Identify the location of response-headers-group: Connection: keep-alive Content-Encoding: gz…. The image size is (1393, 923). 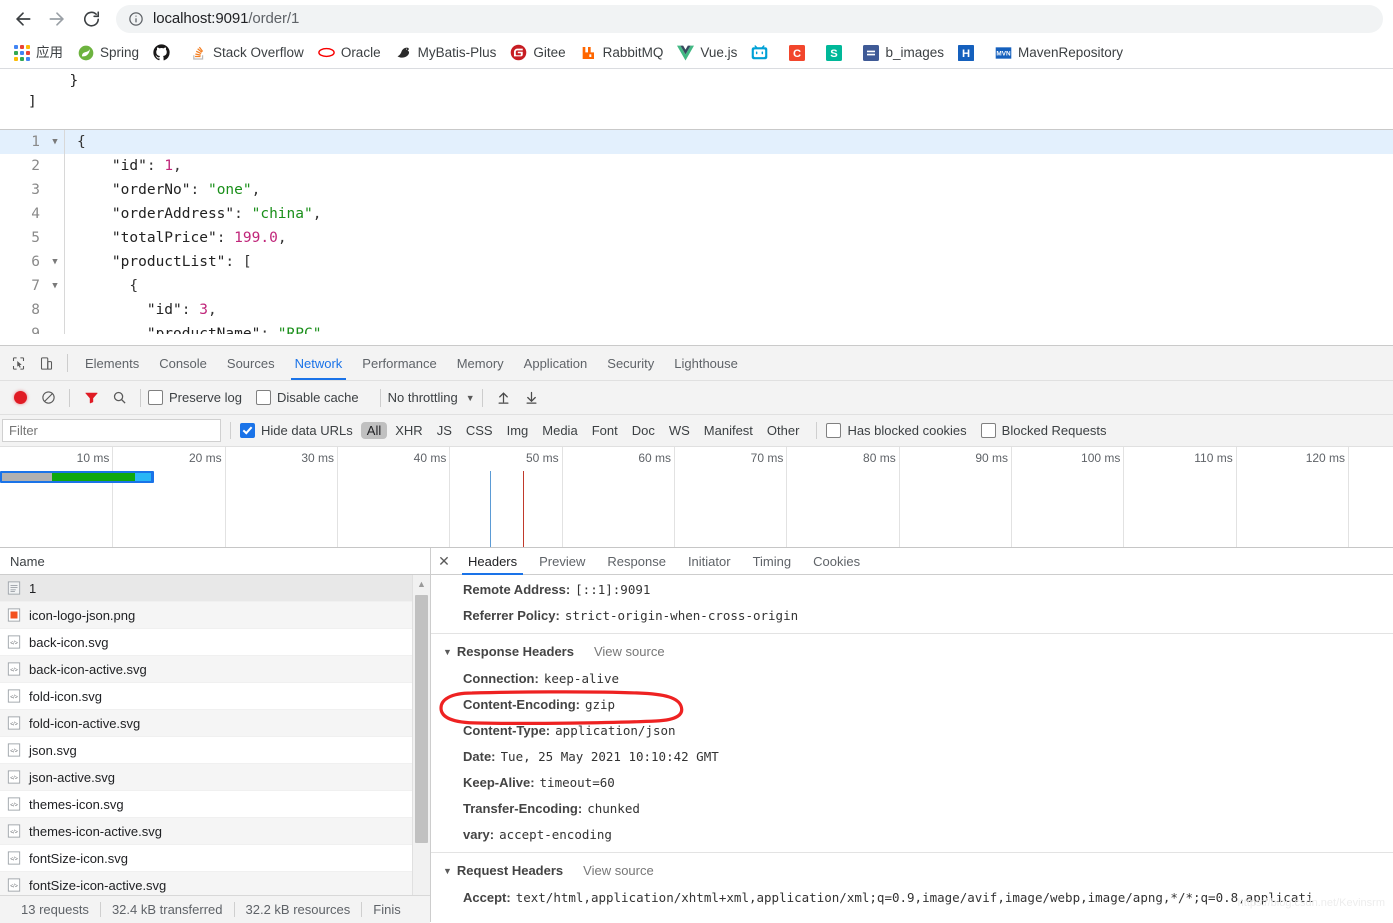
(912, 757).